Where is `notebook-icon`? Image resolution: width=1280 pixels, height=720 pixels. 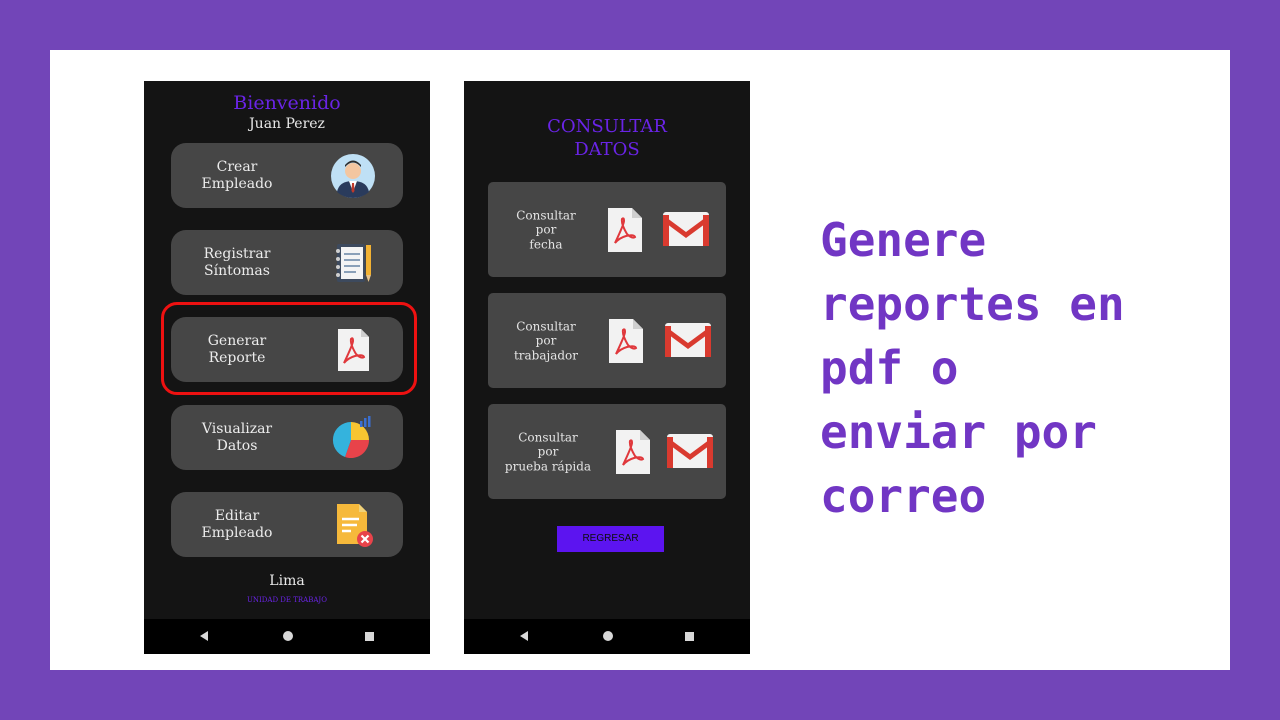
notebook-icon is located at coordinates (353, 262).